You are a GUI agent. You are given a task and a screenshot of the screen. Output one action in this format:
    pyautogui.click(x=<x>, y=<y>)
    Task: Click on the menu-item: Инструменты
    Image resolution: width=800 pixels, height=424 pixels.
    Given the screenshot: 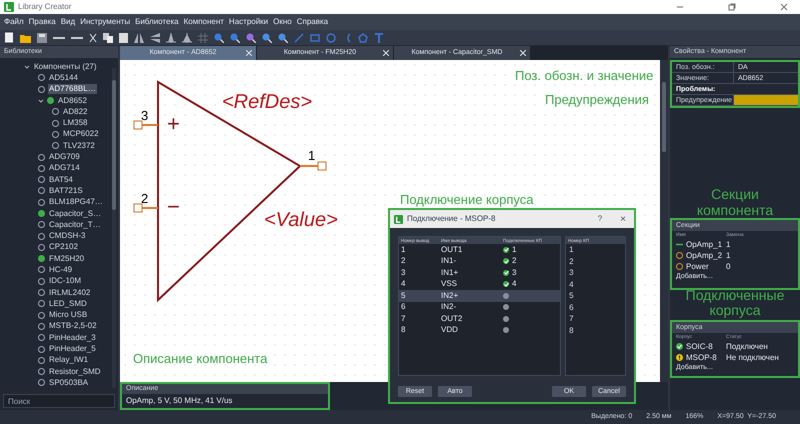 What is the action you would take?
    pyautogui.click(x=105, y=22)
    